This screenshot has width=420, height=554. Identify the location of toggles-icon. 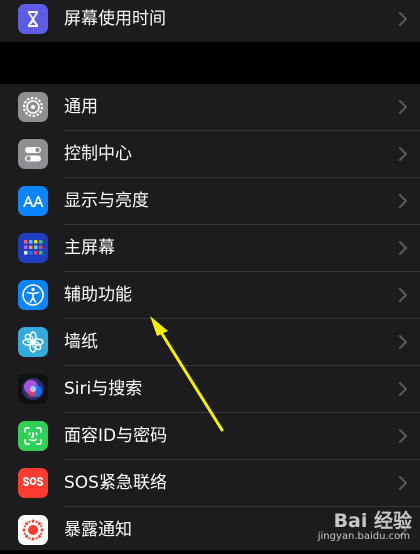
(33, 154).